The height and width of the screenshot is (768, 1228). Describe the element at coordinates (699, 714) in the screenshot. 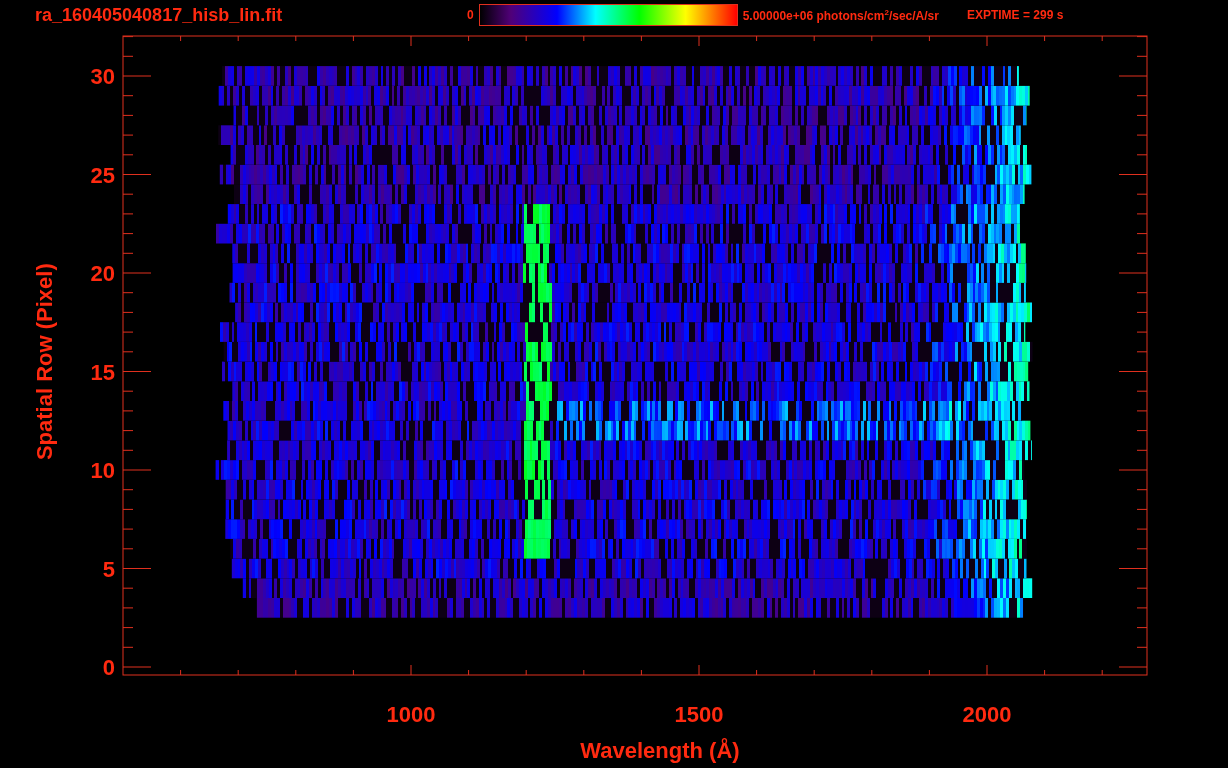

I see `x-tick-label: 1500` at that location.